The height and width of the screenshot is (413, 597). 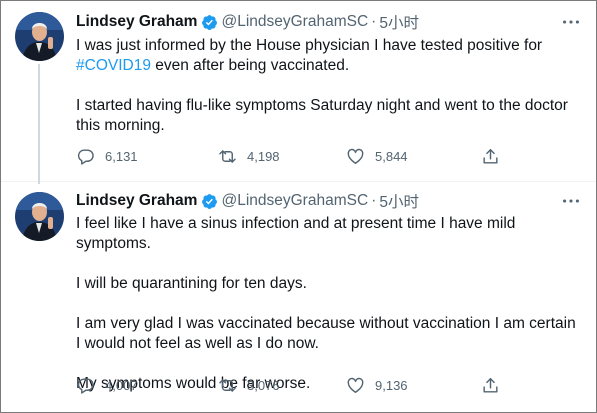 I want to click on action-bar: 4,007 3,076 9,136, so click(x=302, y=385).